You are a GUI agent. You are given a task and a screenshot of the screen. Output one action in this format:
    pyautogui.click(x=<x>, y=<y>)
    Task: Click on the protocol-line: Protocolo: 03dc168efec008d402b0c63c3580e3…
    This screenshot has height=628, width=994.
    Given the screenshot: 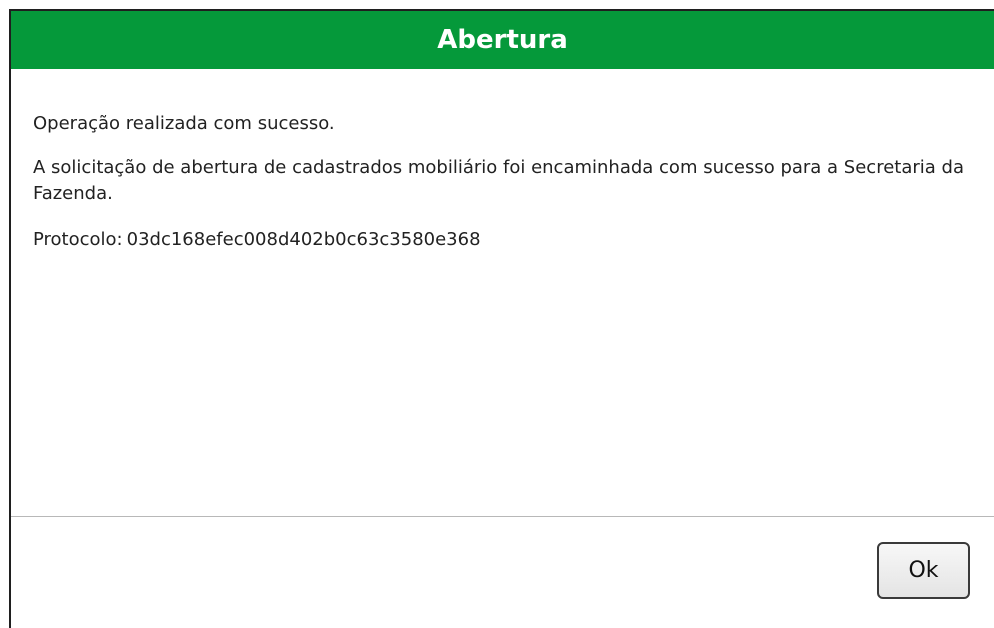 What is the action you would take?
    pyautogui.click(x=508, y=240)
    